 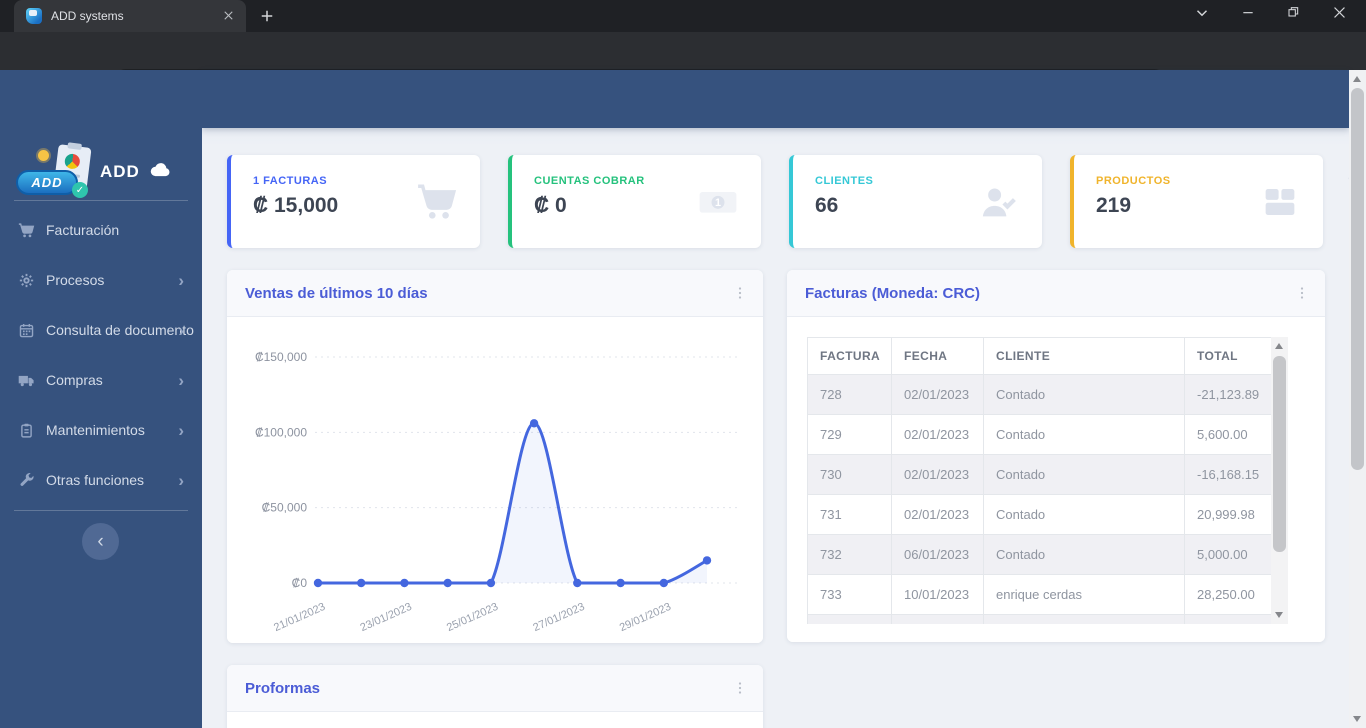 I want to click on scroll-down-arrow, so click(x=1357, y=719).